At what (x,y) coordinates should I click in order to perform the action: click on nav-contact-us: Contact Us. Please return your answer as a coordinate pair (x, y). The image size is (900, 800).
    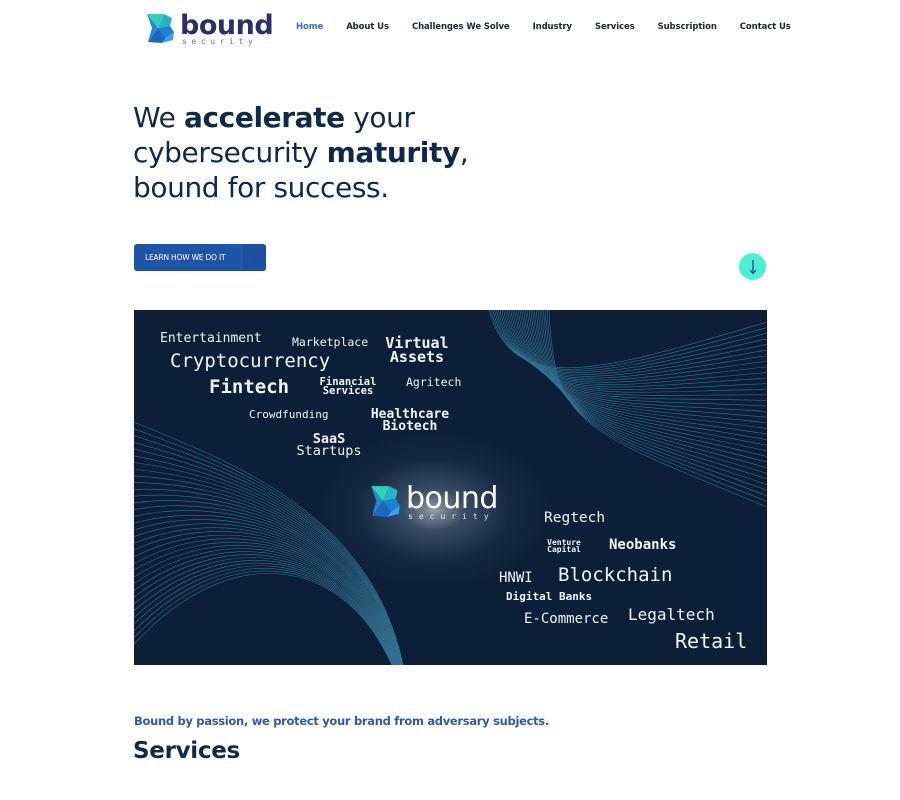
    Looking at the image, I should click on (765, 27).